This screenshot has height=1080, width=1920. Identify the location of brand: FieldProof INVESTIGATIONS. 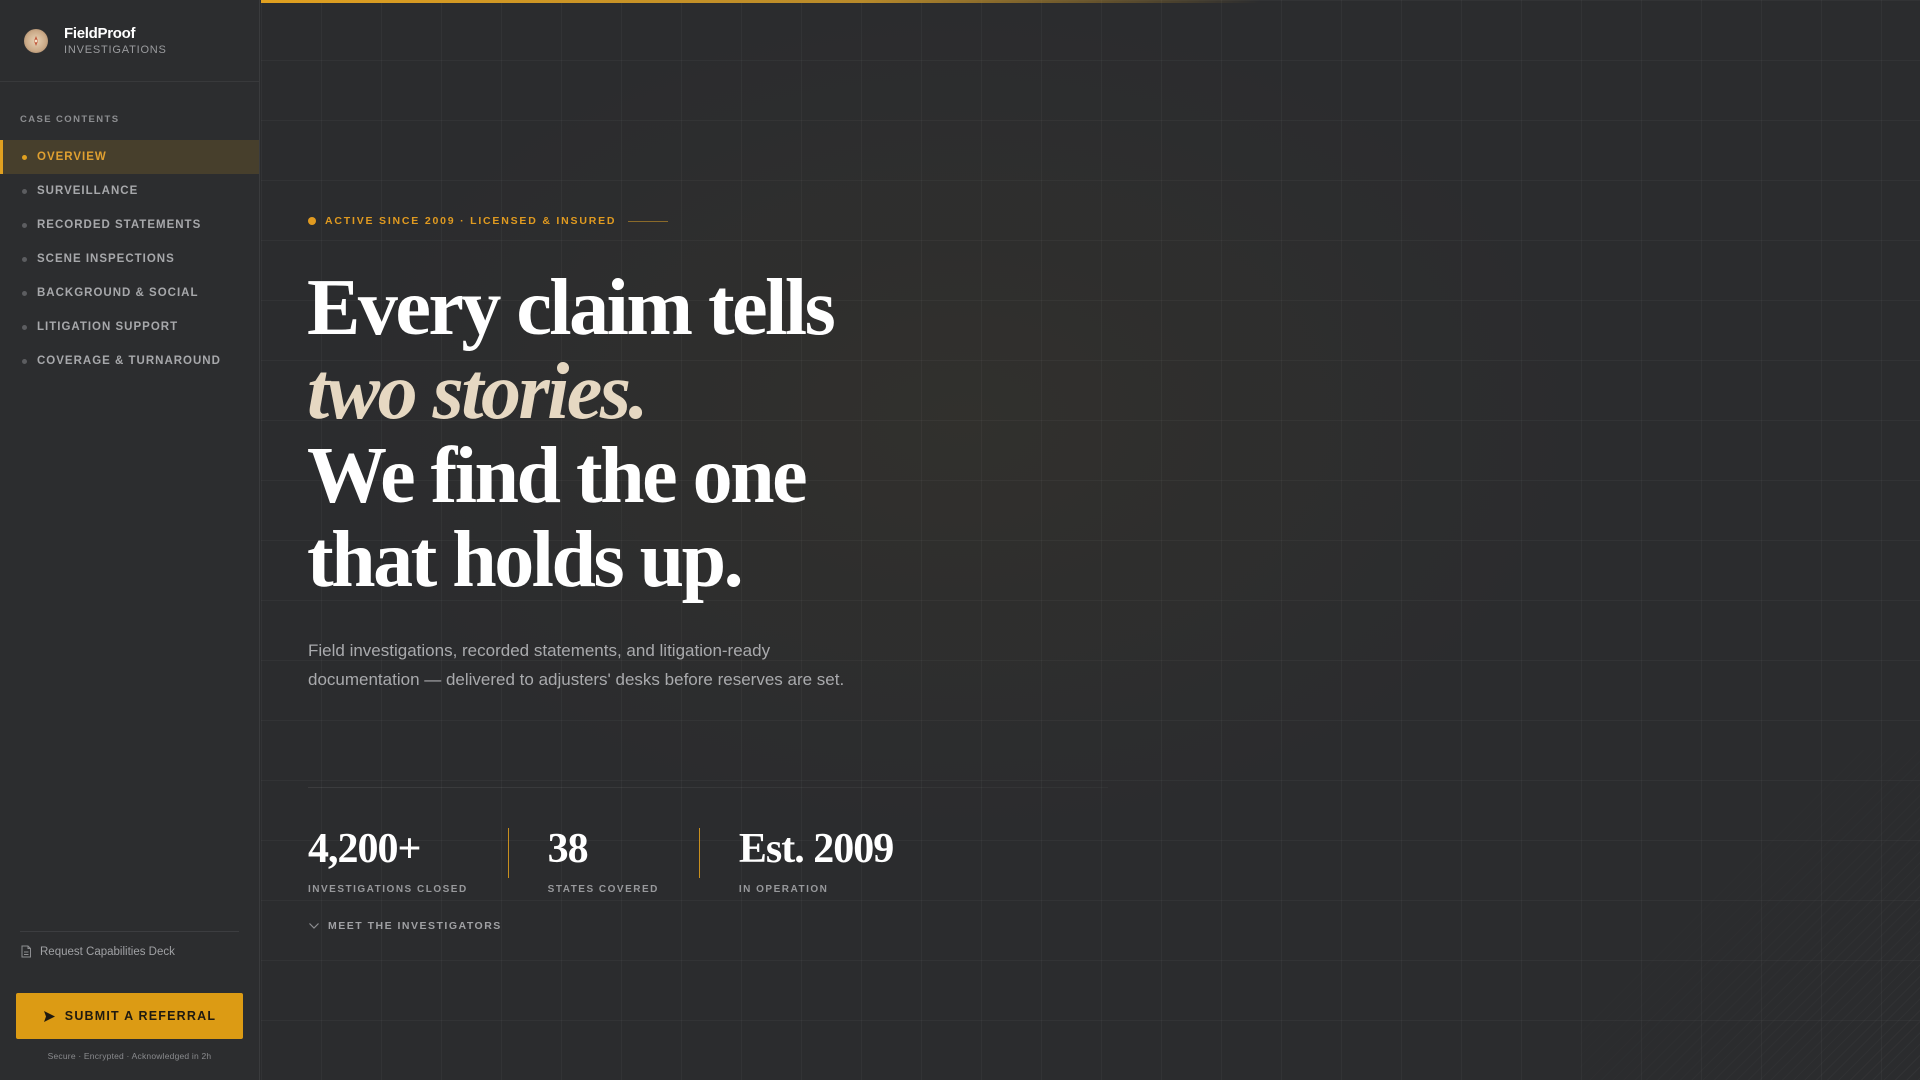
(129, 41).